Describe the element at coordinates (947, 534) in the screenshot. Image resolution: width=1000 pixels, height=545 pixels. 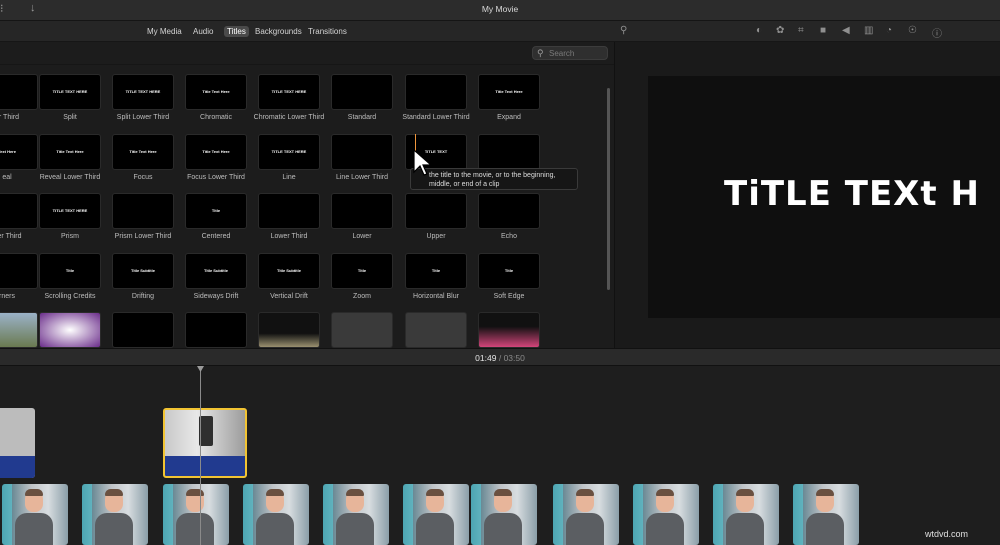
I see `watermark: wtdvd.com` at that location.